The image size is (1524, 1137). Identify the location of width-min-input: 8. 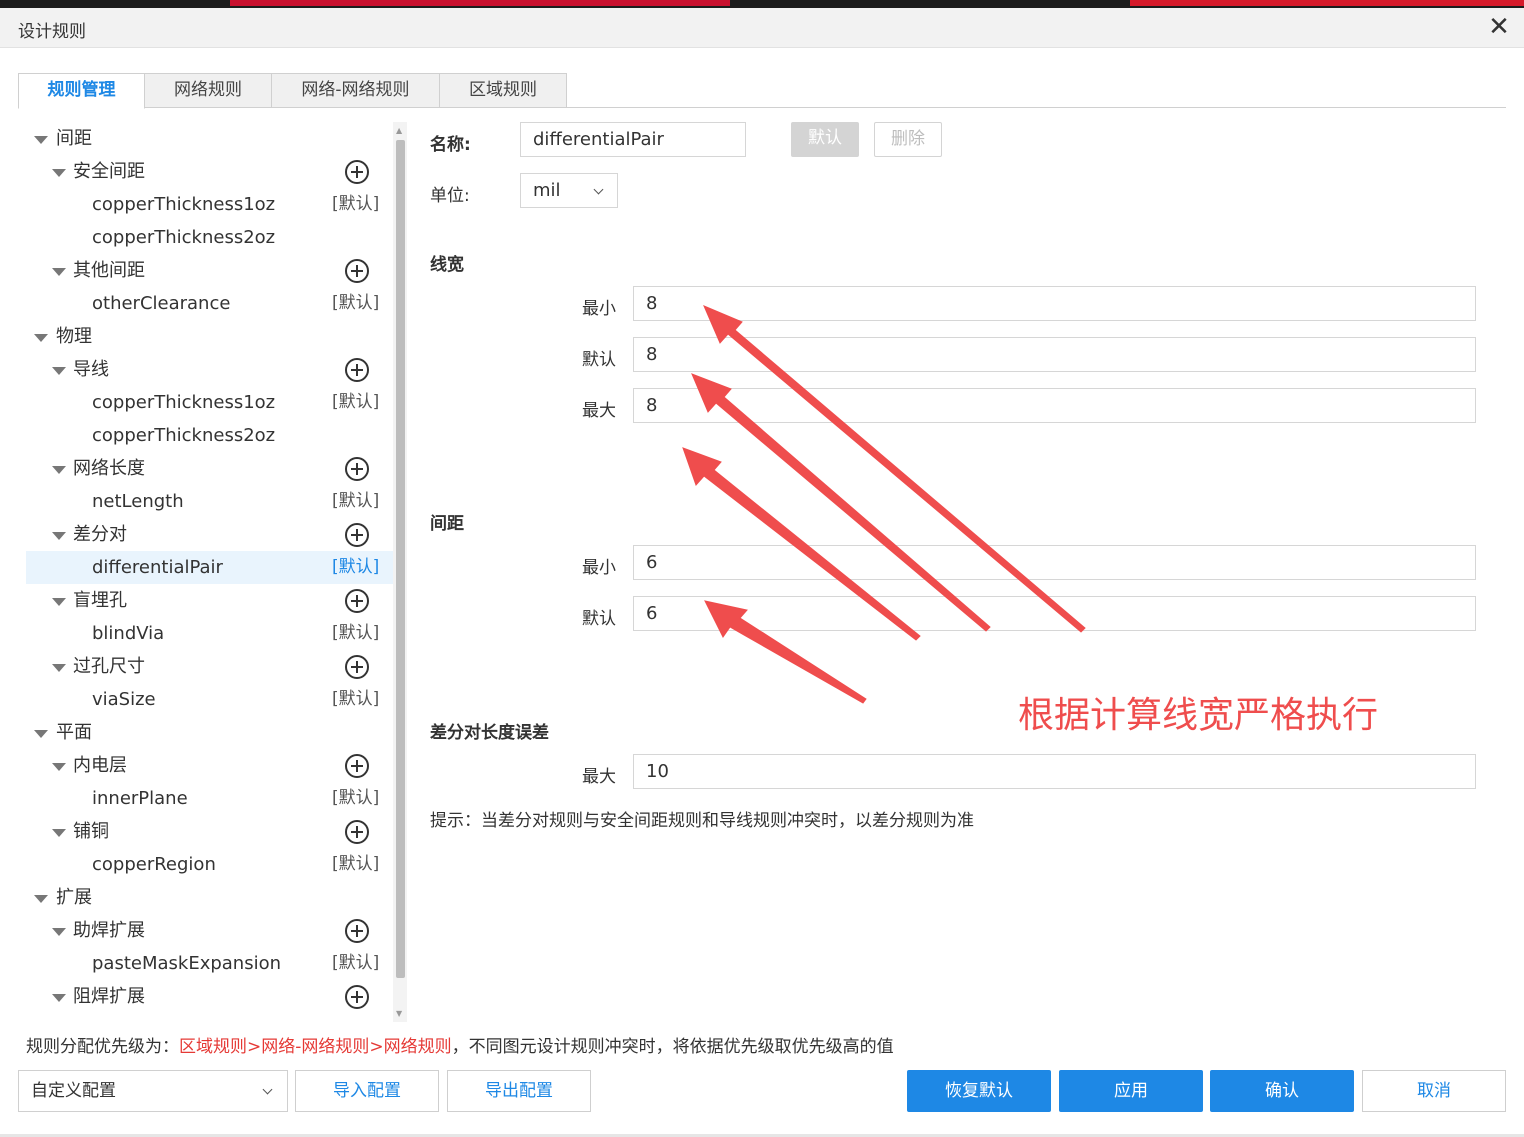
(1054, 303).